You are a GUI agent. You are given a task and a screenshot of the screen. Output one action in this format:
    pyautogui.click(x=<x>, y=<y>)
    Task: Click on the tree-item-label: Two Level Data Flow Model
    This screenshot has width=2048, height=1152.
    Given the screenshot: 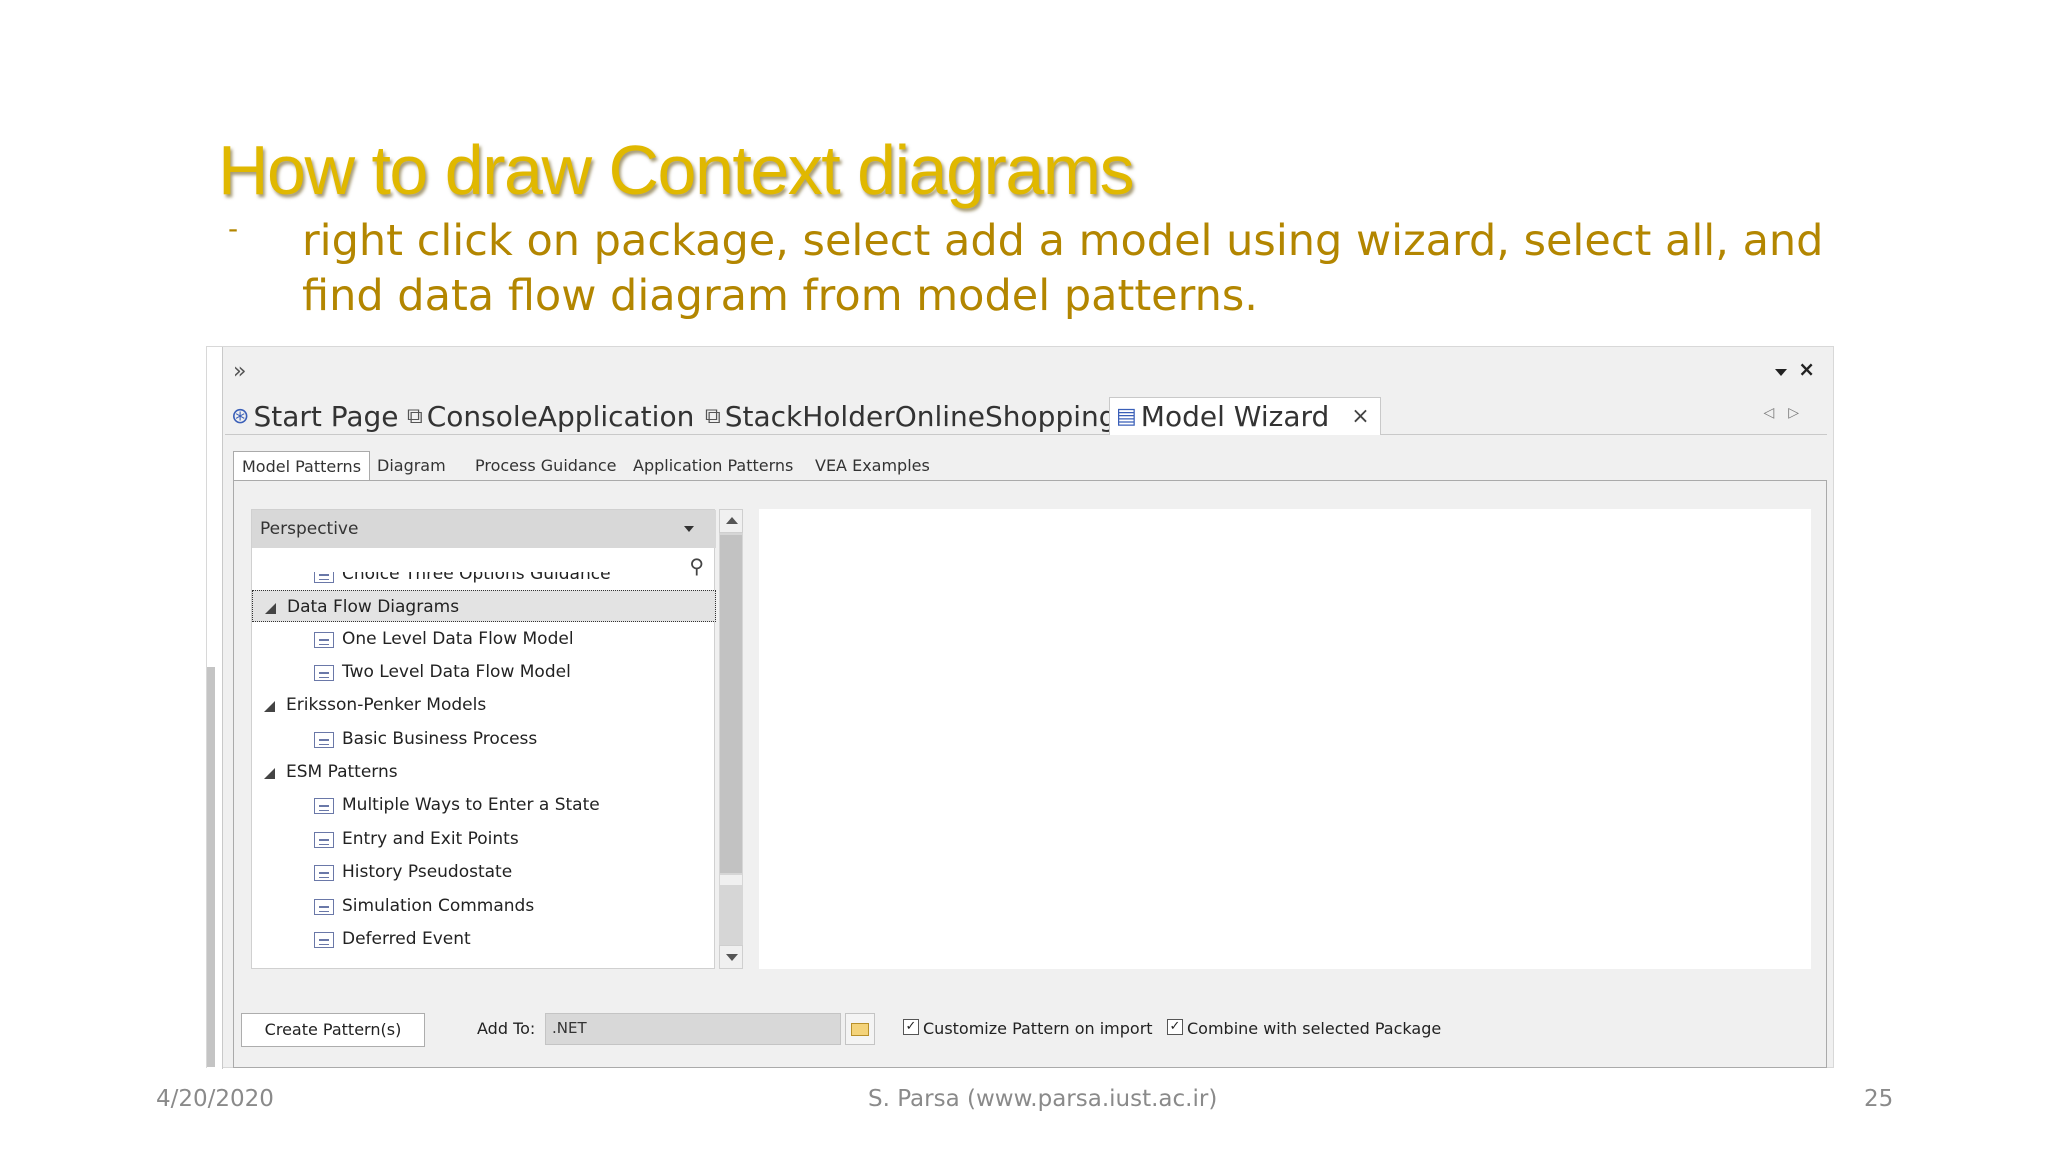 What is the action you would take?
    pyautogui.click(x=456, y=672)
    